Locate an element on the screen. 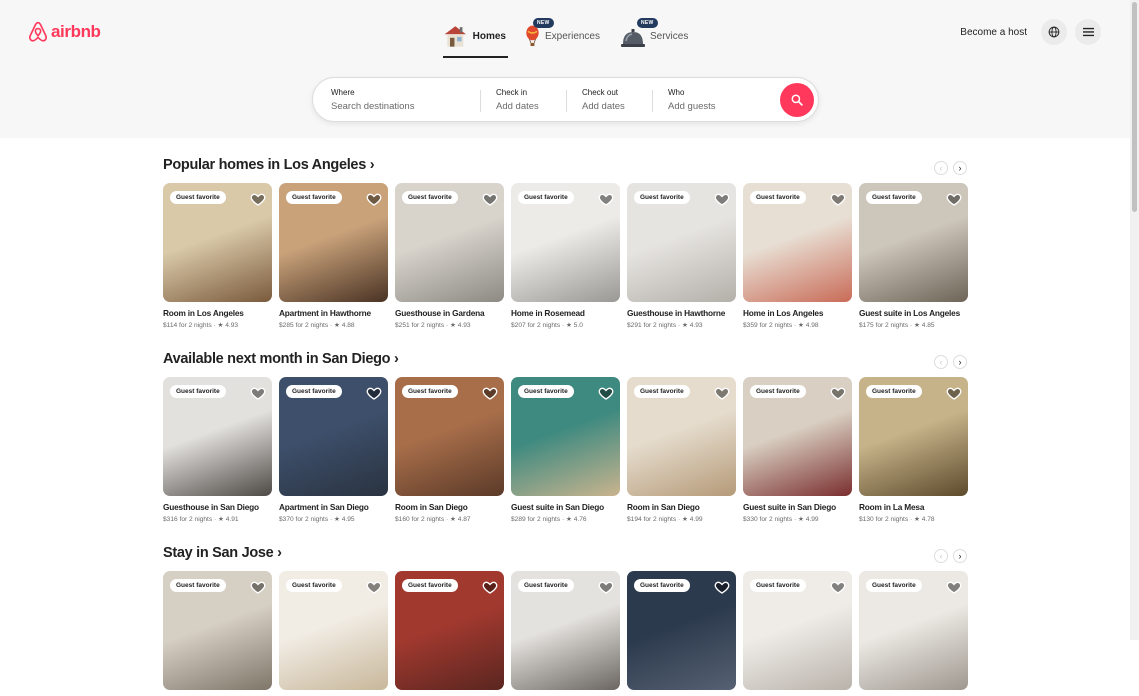 Image resolution: width=1139 pixels, height=696 pixels. section-title: Popular homes in Los Angeles › is located at coordinates (269, 165).